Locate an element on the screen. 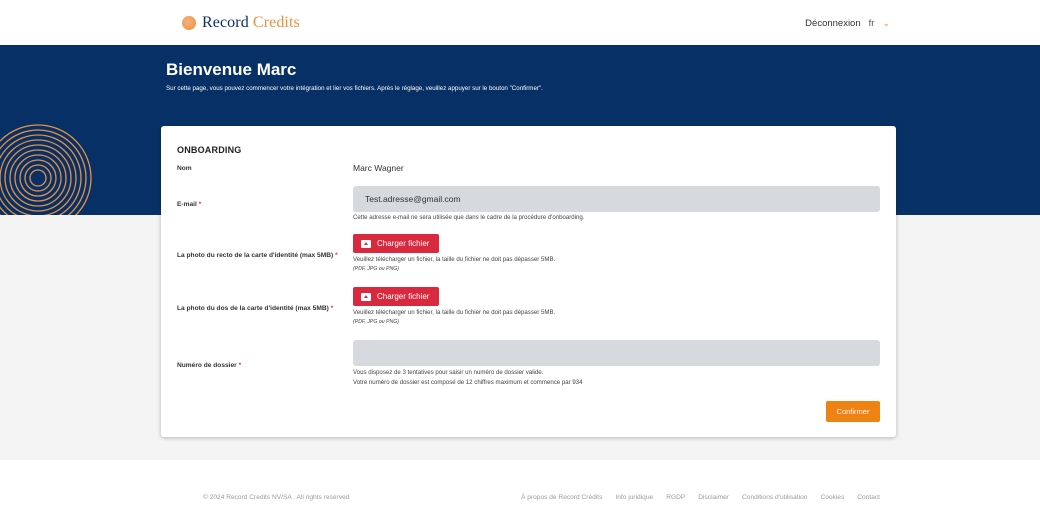 This screenshot has width=1040, height=506. top-right-nav: Déconnexion fr ⌄ is located at coordinates (847, 23).